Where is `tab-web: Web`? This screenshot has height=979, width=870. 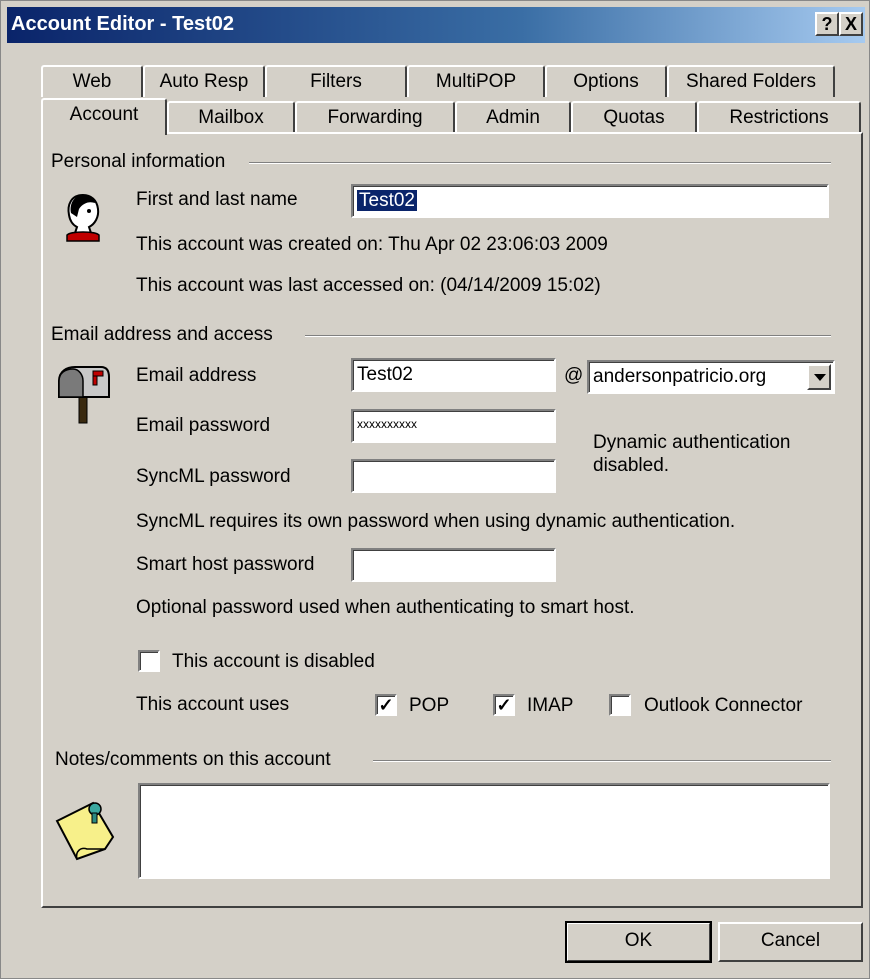
tab-web: Web is located at coordinates (92, 81).